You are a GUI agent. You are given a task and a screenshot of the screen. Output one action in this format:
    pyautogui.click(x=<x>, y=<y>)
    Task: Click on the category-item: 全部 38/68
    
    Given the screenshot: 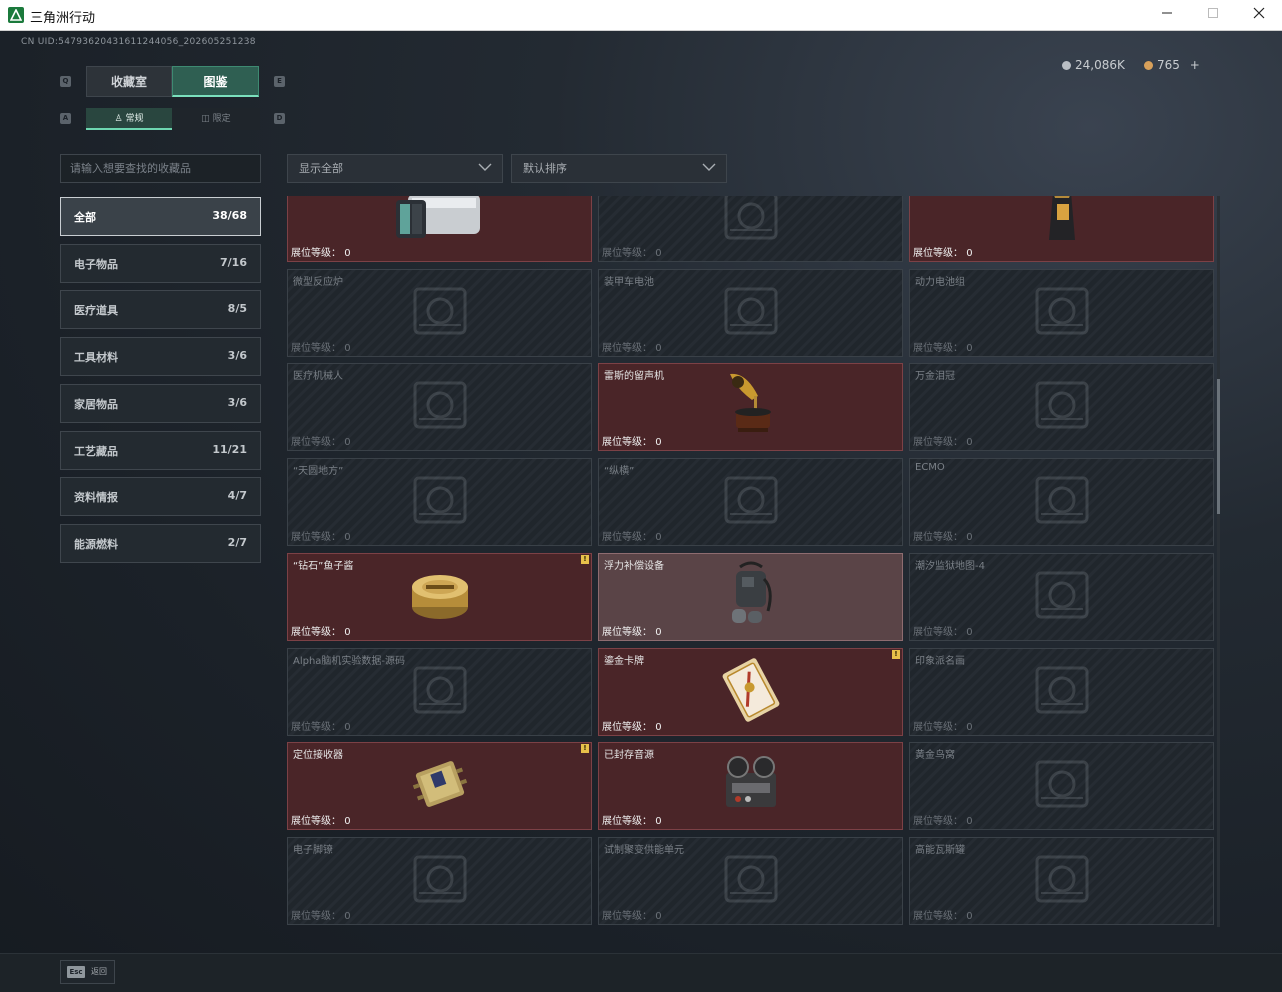 What is the action you would take?
    pyautogui.click(x=160, y=216)
    